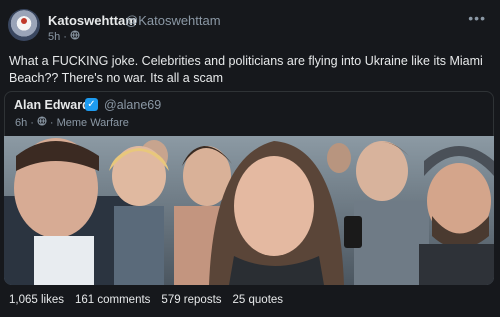 The image size is (500, 317). Describe the element at coordinates (112, 300) in the screenshot. I see `comments-count: 161 comments` at that location.